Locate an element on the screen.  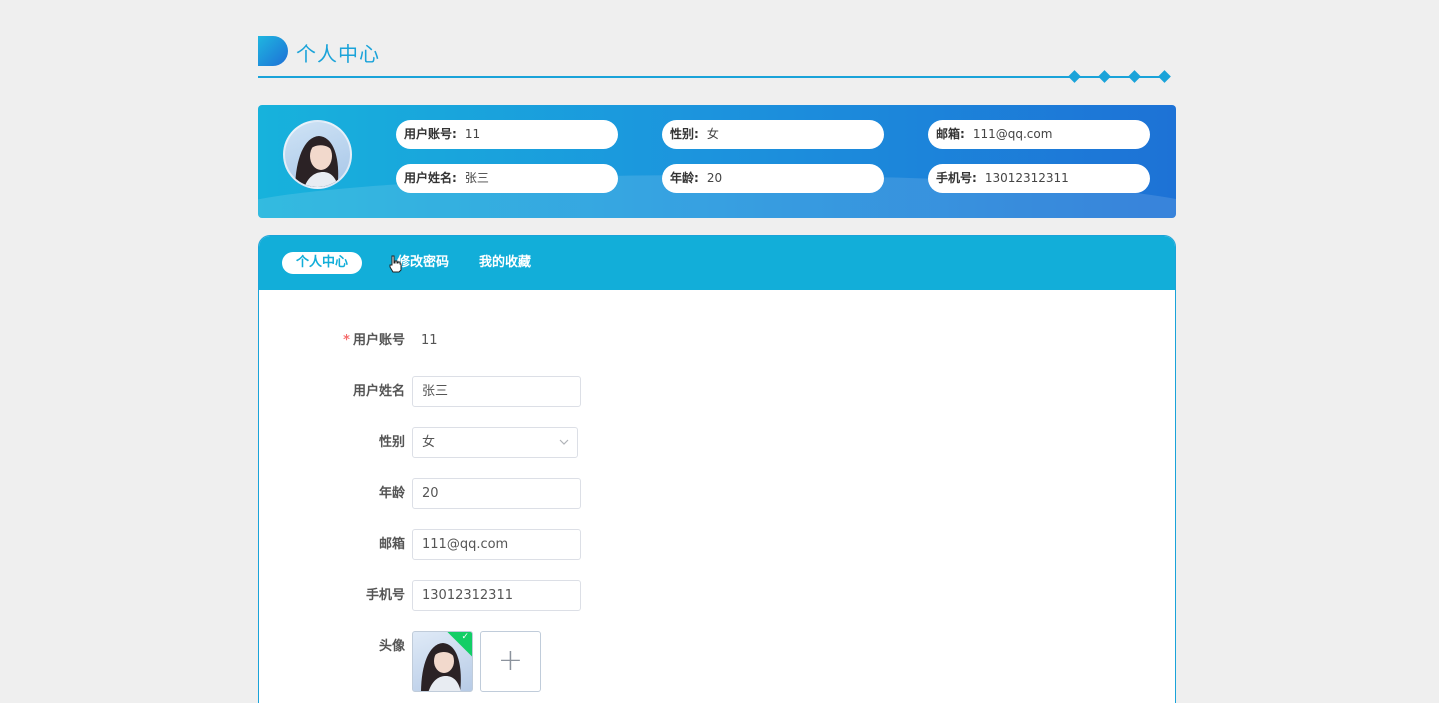
banner-field-account: 用户账号: 11 is located at coordinates (507, 134).